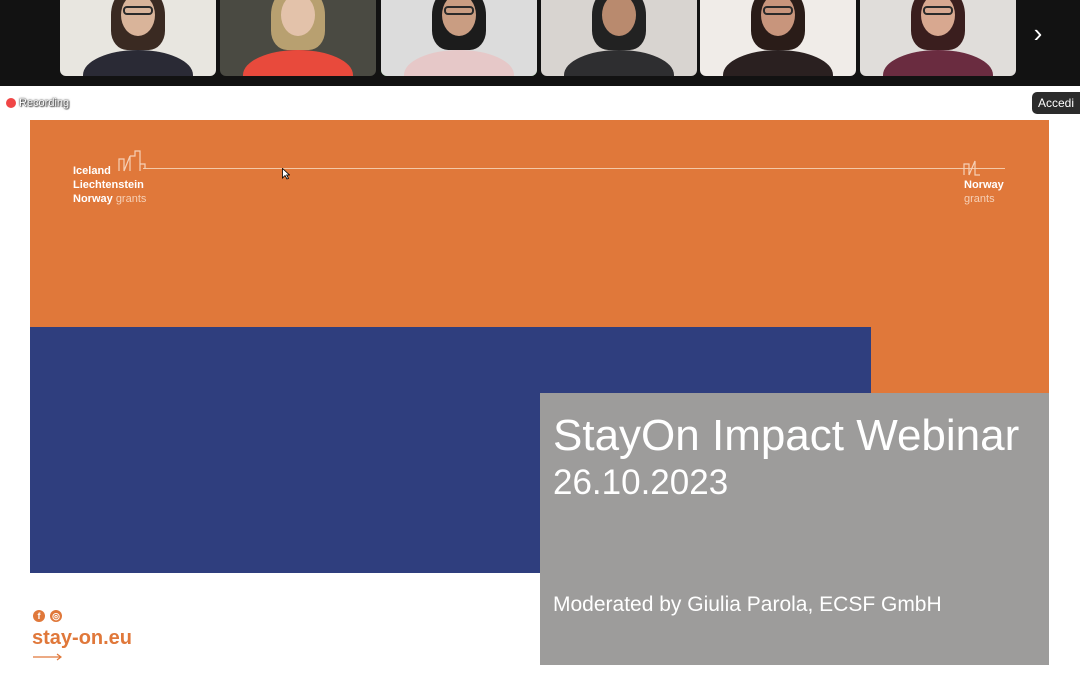  I want to click on recording-indicator: Recording, so click(37, 103).